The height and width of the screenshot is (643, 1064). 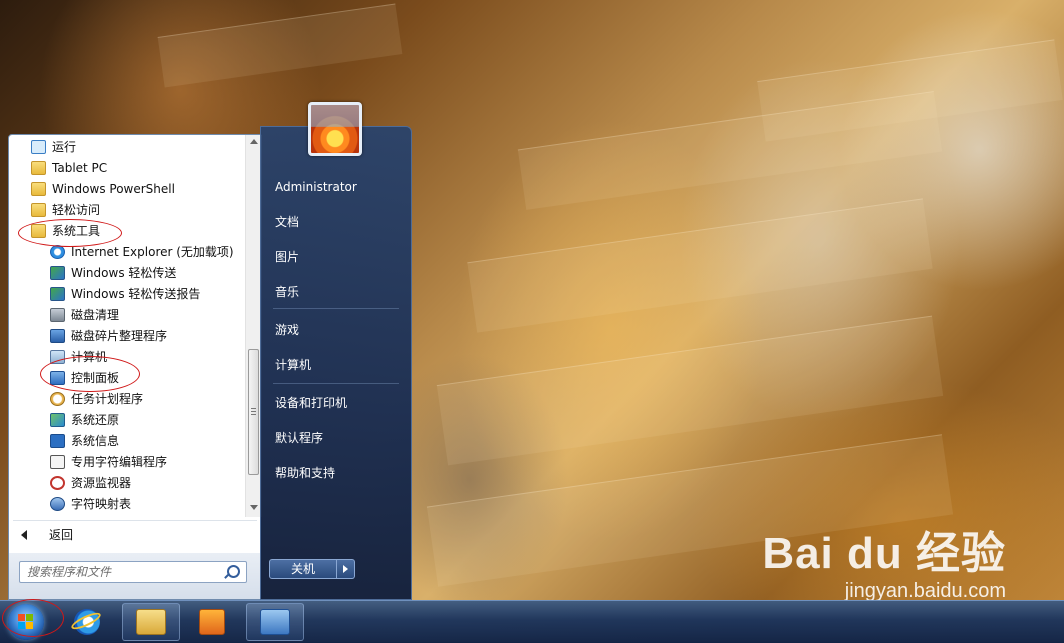 I want to click on user-avatar, so click(x=335, y=129).